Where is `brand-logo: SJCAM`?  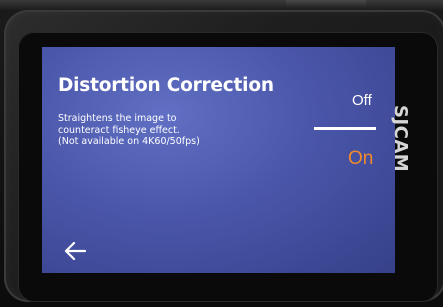 brand-logo: SJCAM is located at coordinates (400, 139).